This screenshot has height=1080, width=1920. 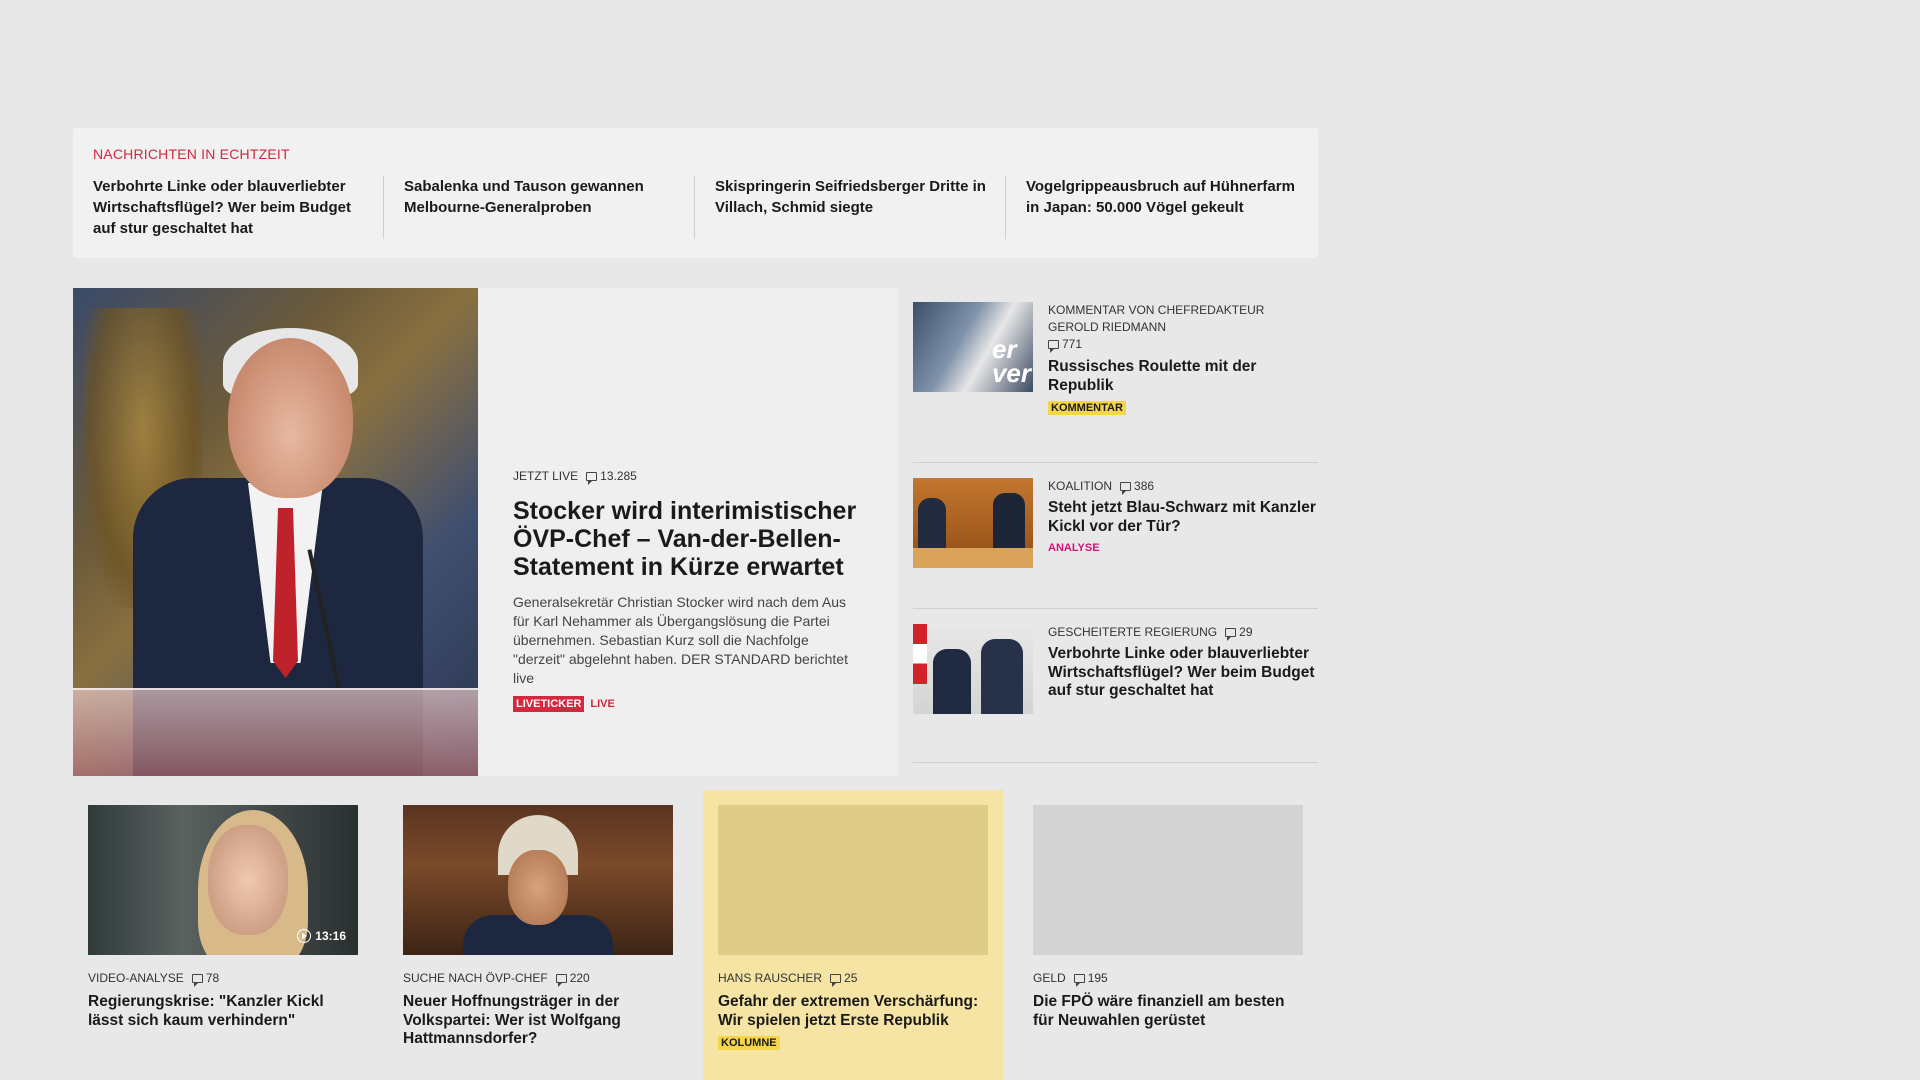 I want to click on comment-count: 771, so click(x=1065, y=344).